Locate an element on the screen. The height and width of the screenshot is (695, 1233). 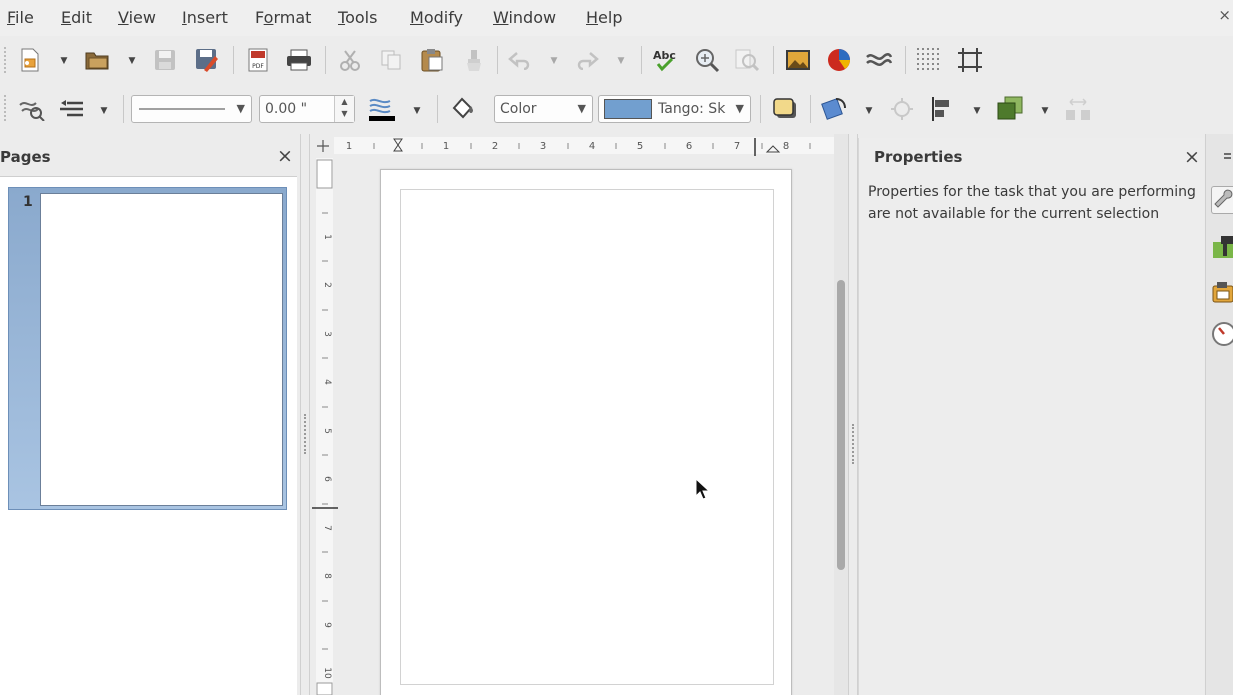
menu-modify: Modify is located at coordinates (436, 17).